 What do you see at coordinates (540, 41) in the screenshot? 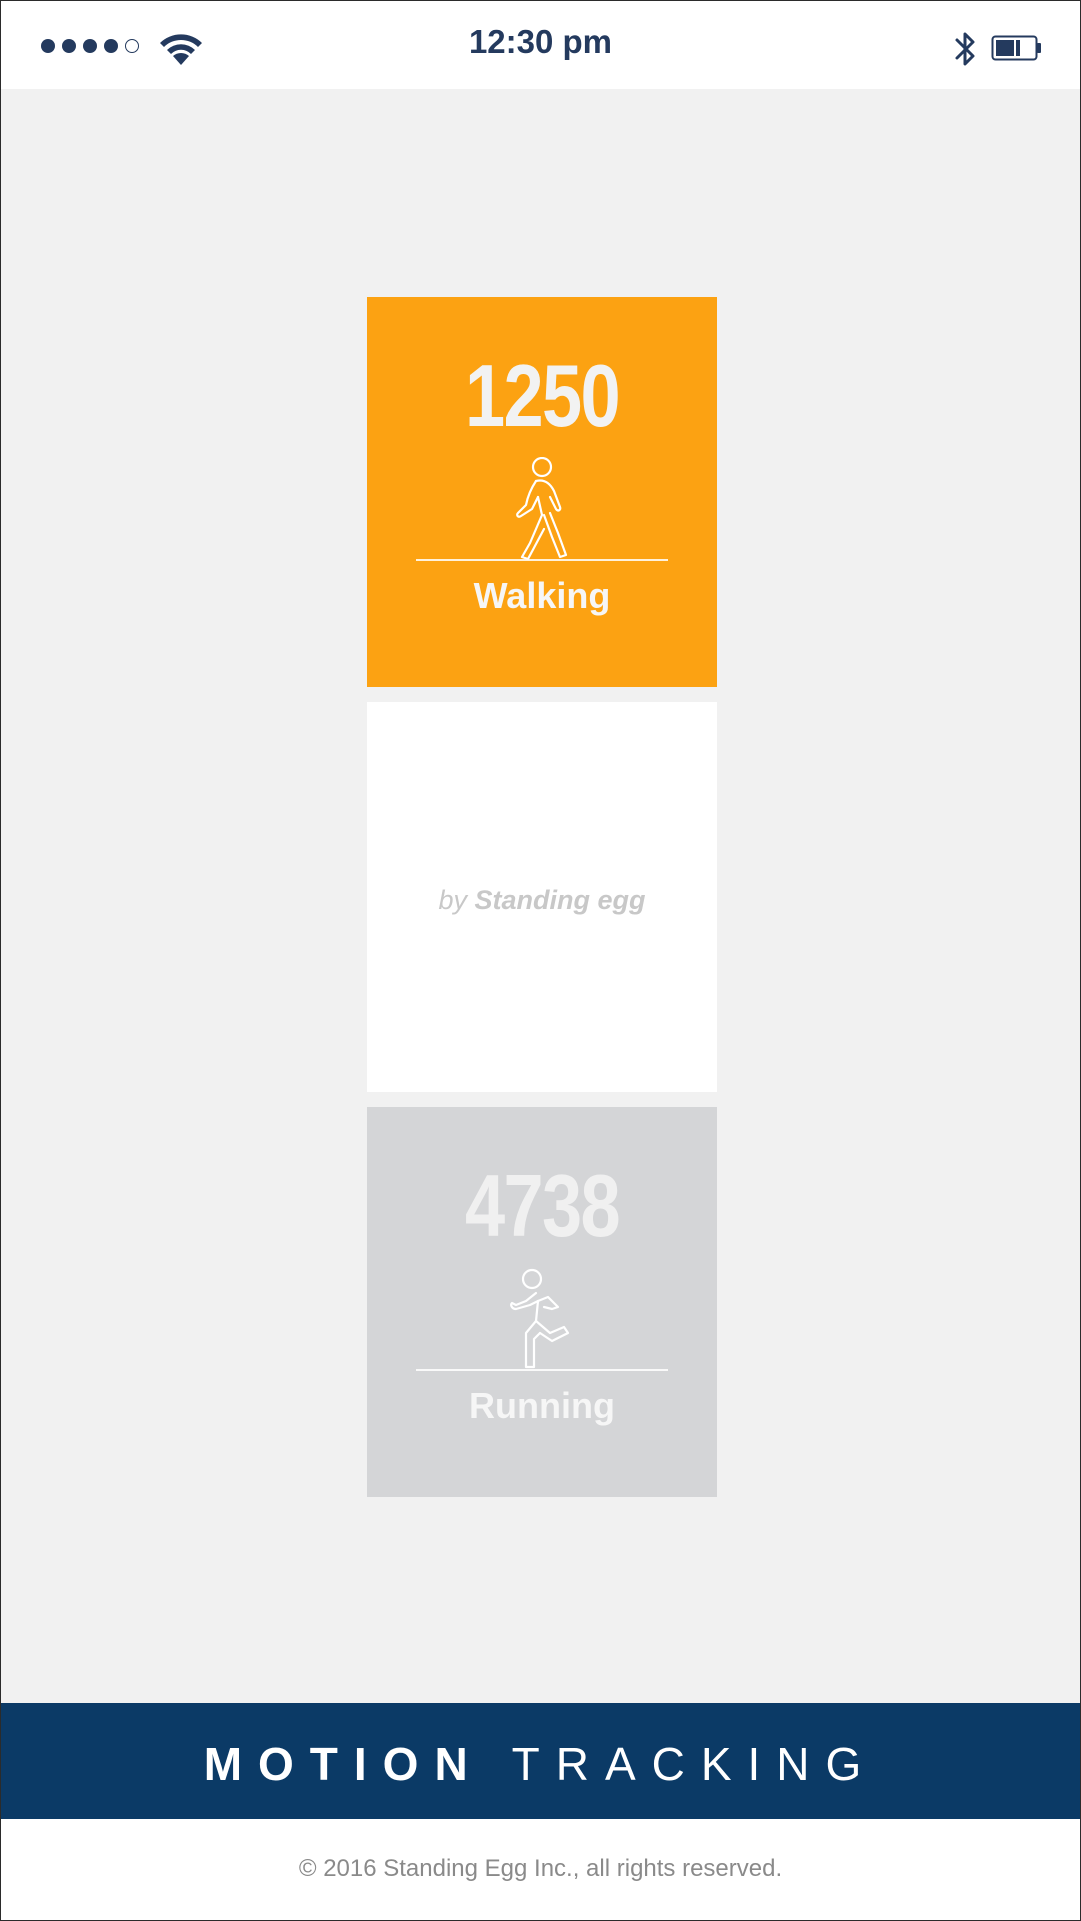
I see `clock: 12:30 pm` at bounding box center [540, 41].